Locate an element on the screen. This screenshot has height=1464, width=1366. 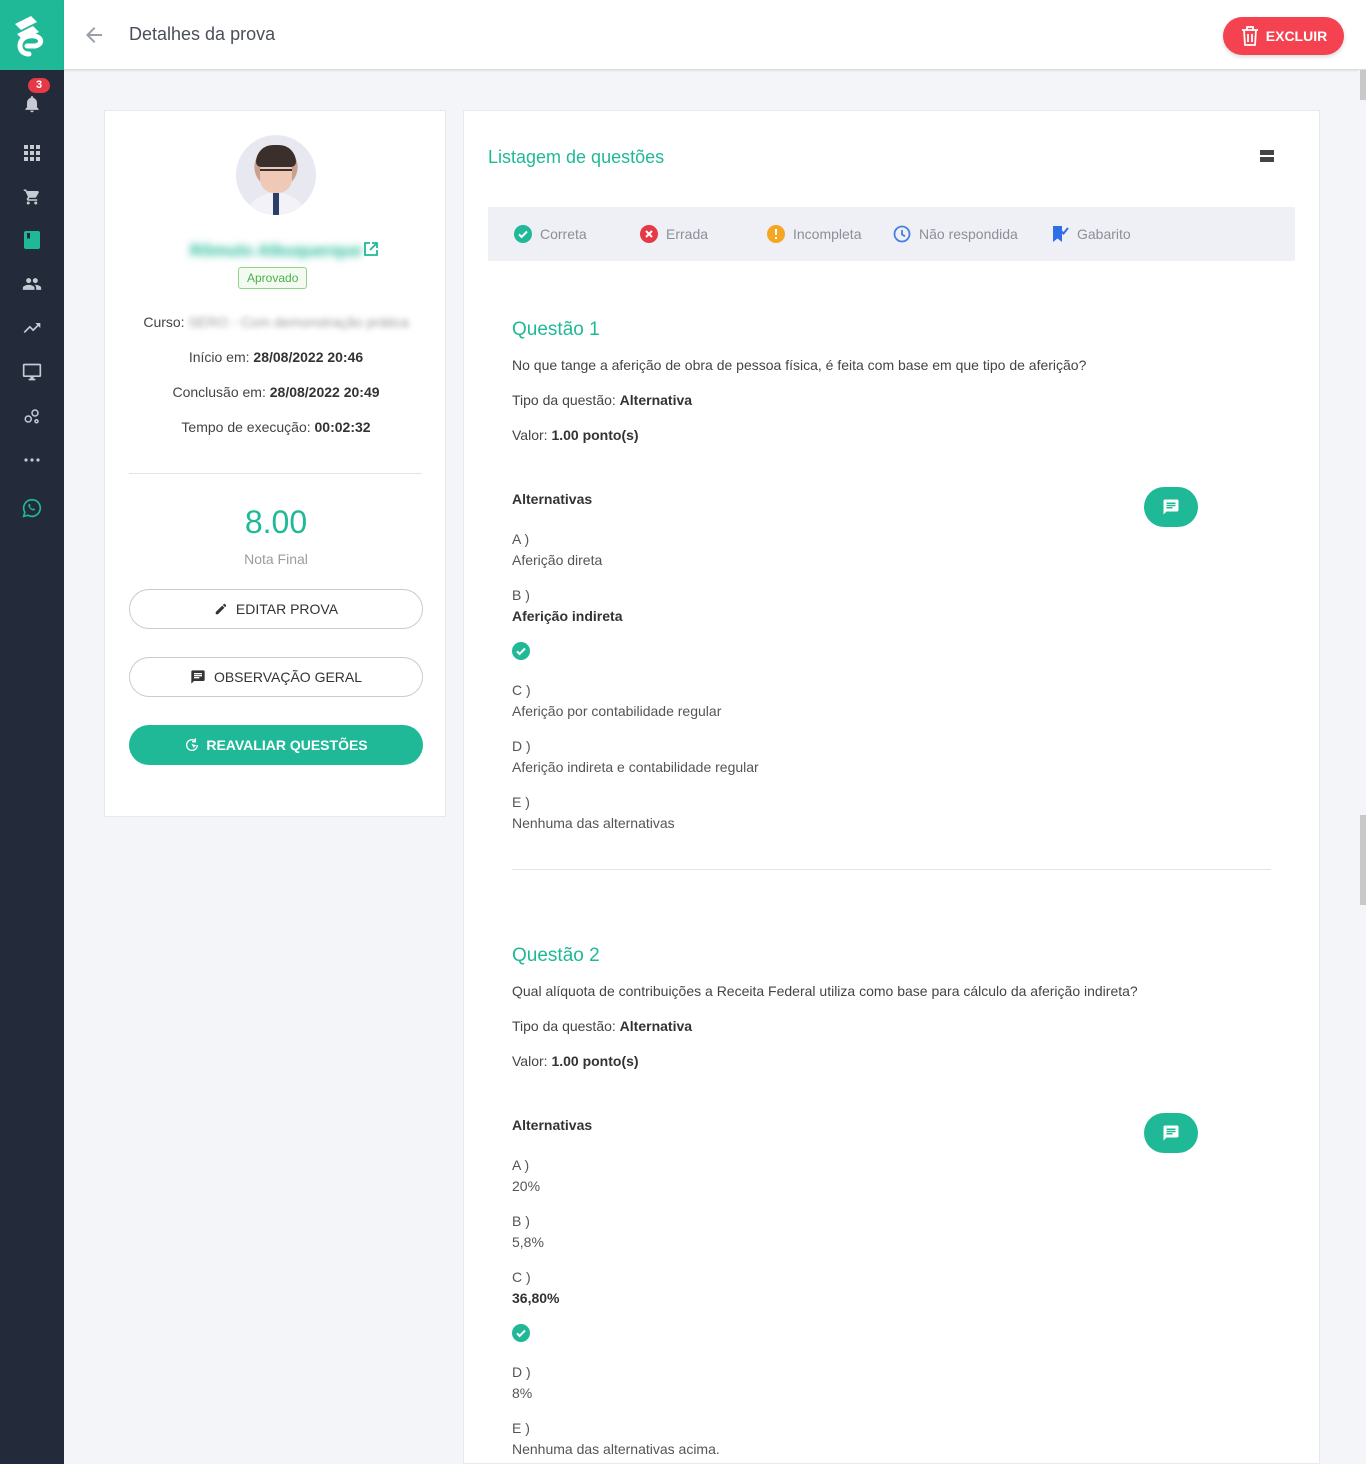
apps-icon is located at coordinates (32, 153).